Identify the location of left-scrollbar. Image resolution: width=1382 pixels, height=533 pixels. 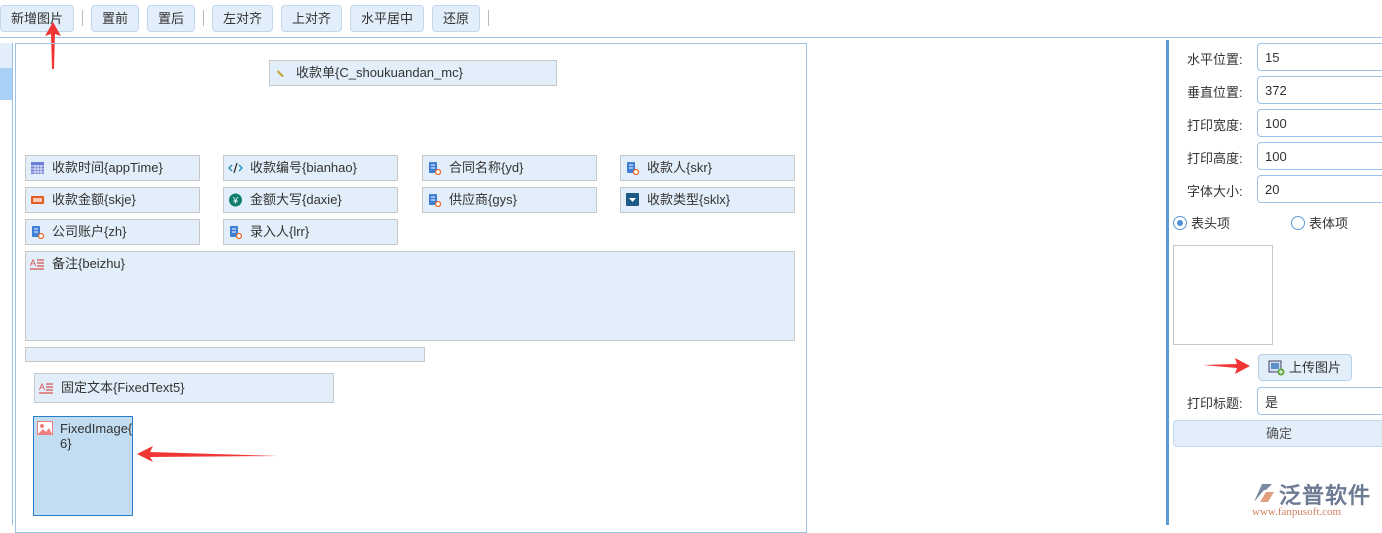
(6, 284).